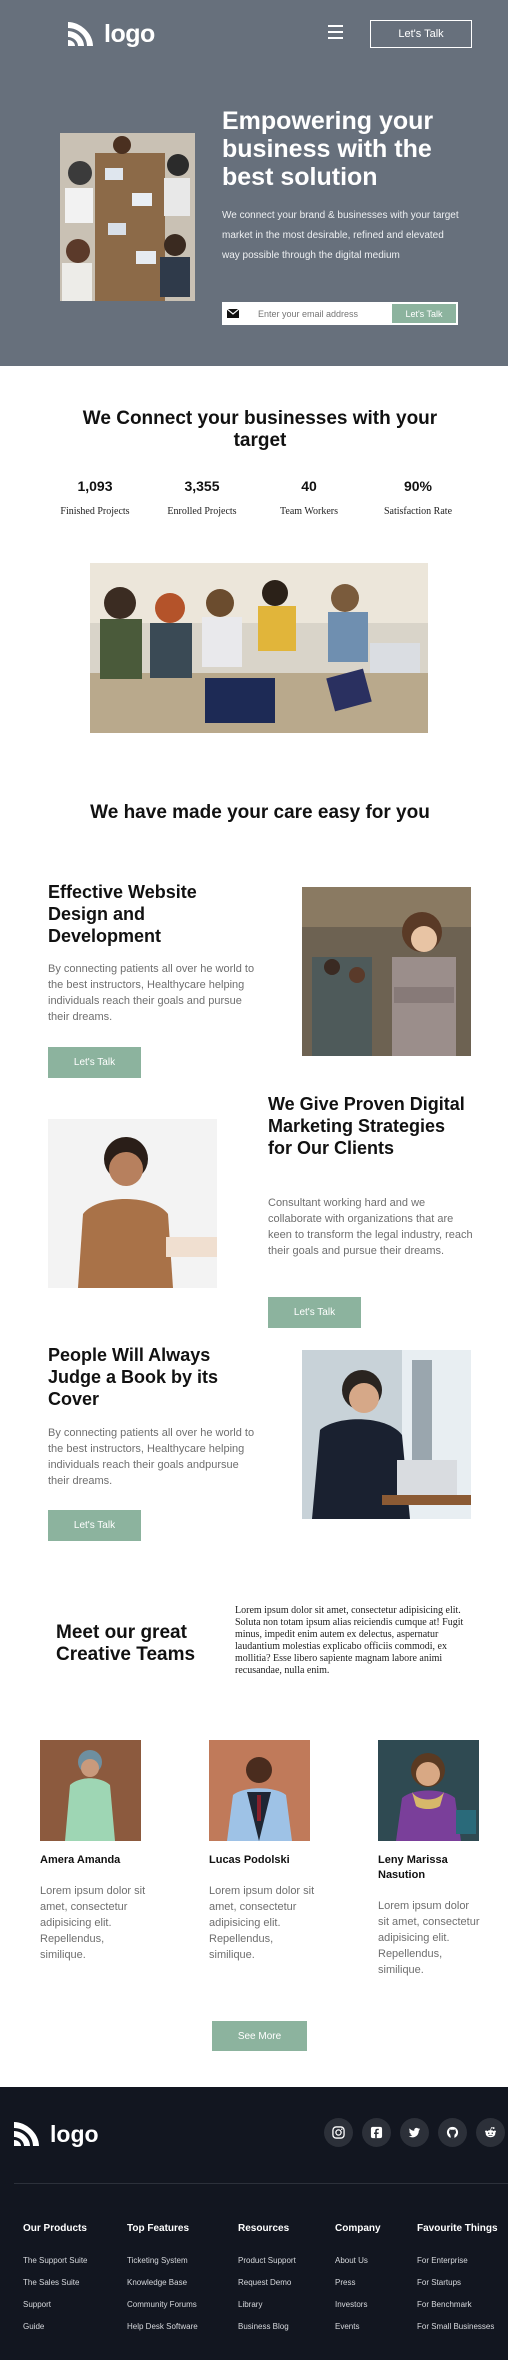 The image size is (508, 2360). I want to click on footer-link: Request Demo, so click(267, 2282).